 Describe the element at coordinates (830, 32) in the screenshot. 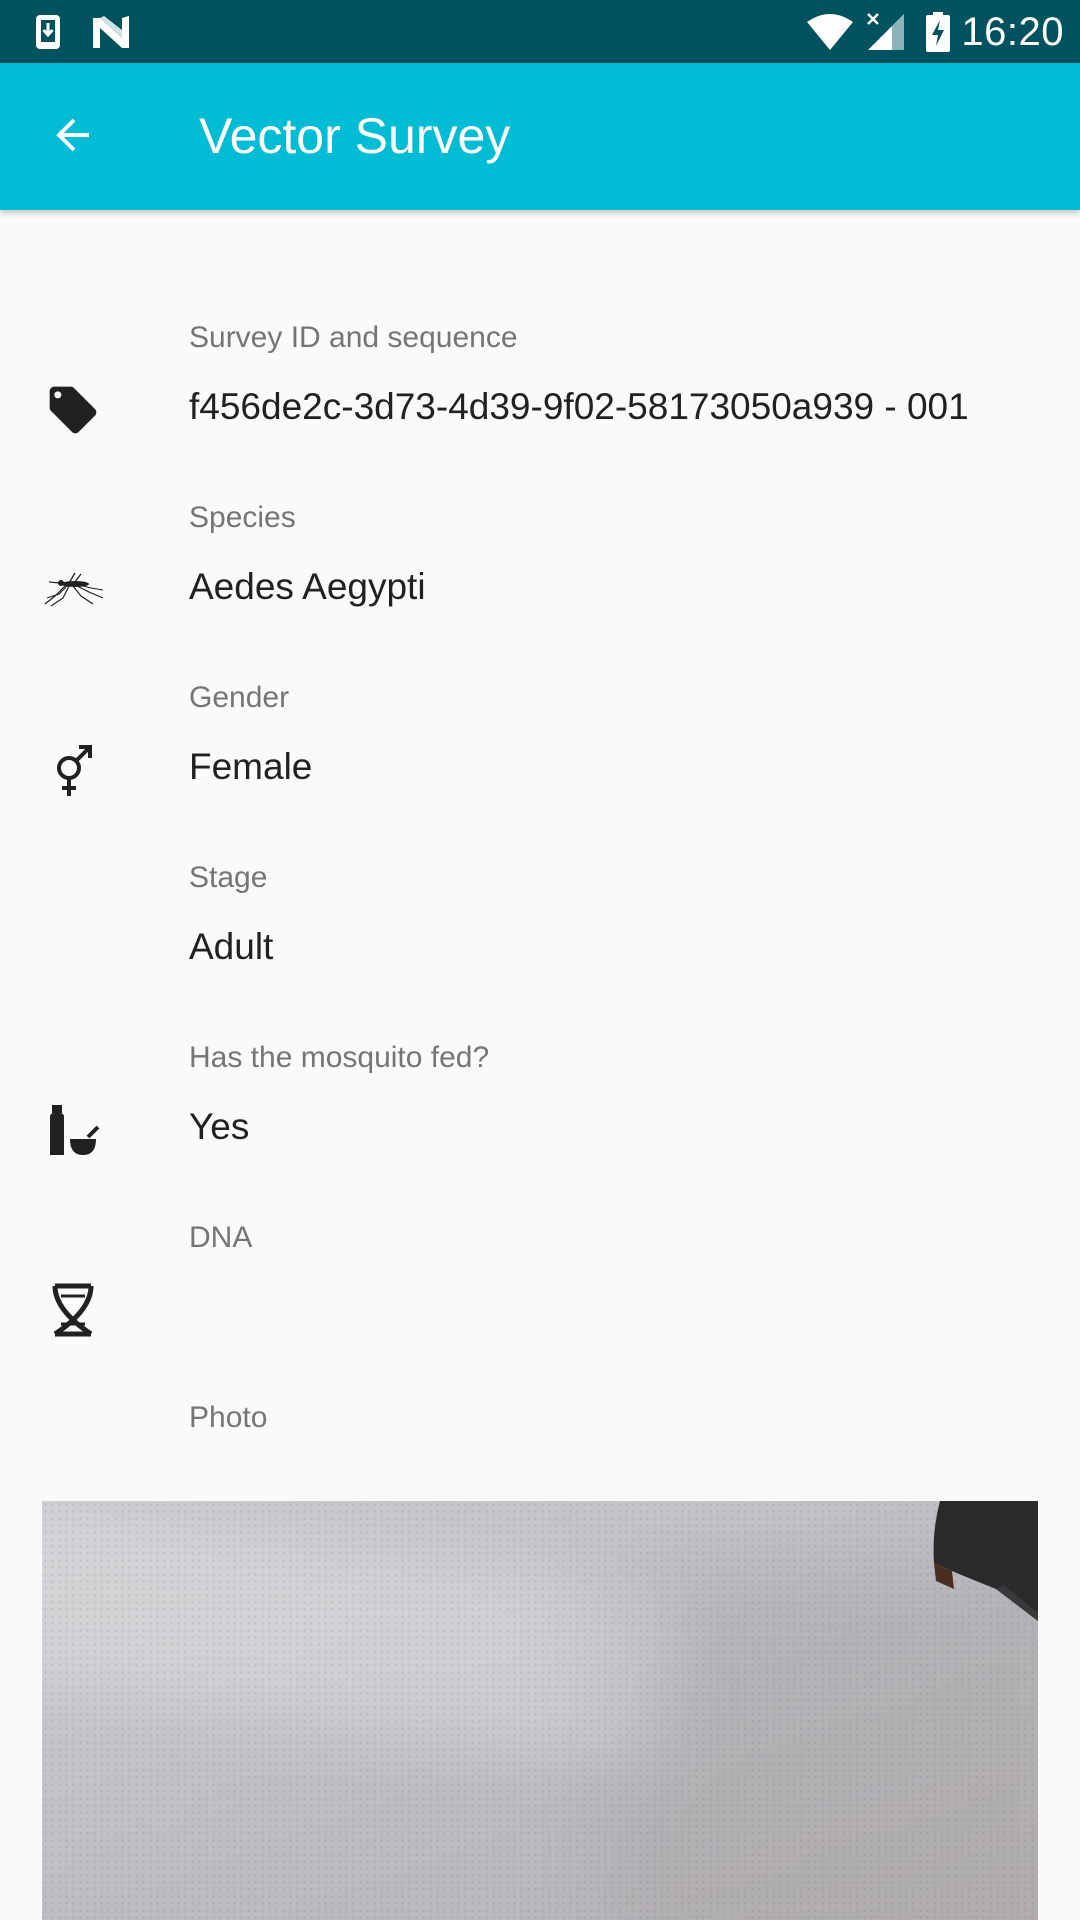

I see `wifi-icon` at that location.